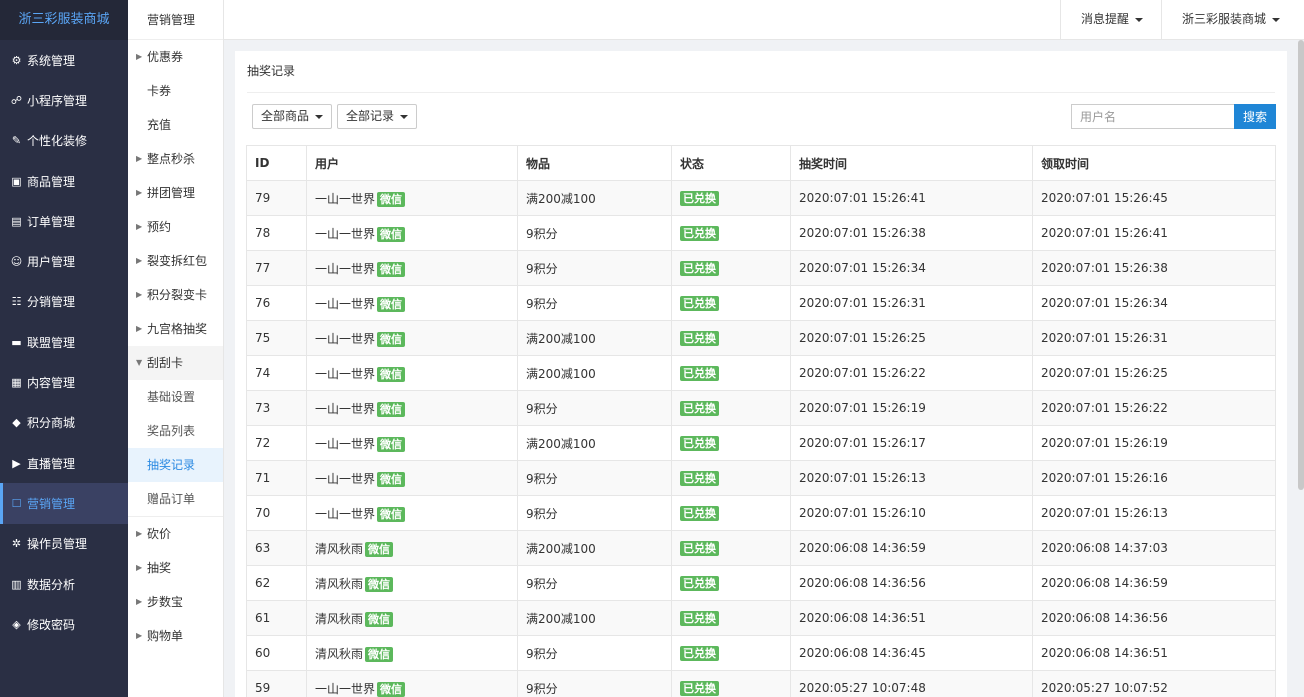 The width and height of the screenshot is (1304, 697). I want to click on submenu-item: ▼ 刮刮卡, so click(175, 363).